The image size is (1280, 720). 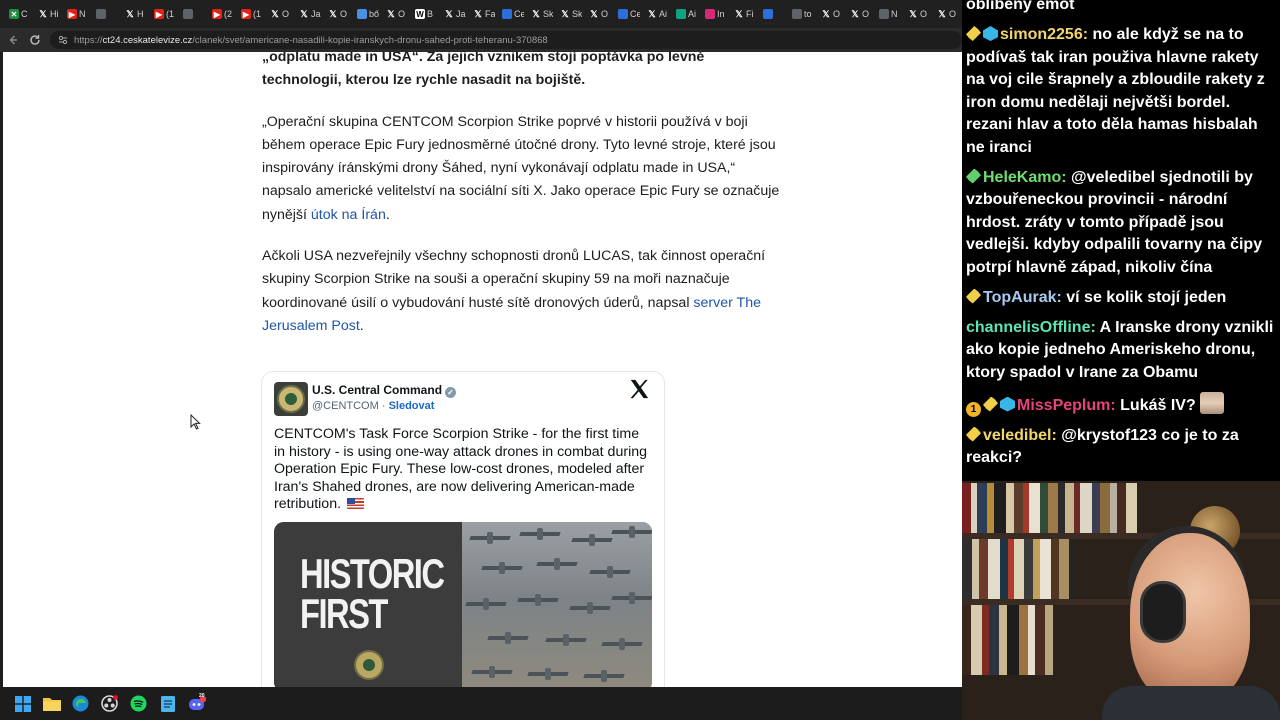 What do you see at coordinates (291, 399) in the screenshot?
I see `centcom-avatar` at bounding box center [291, 399].